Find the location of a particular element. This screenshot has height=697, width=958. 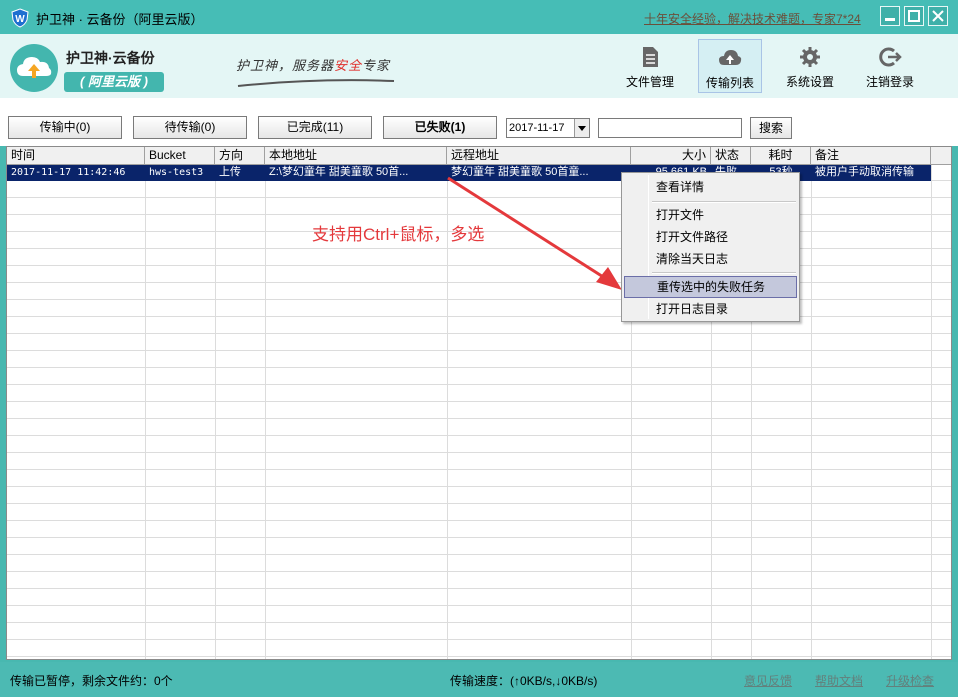

column-header-time: 时间 is located at coordinates (76, 156).